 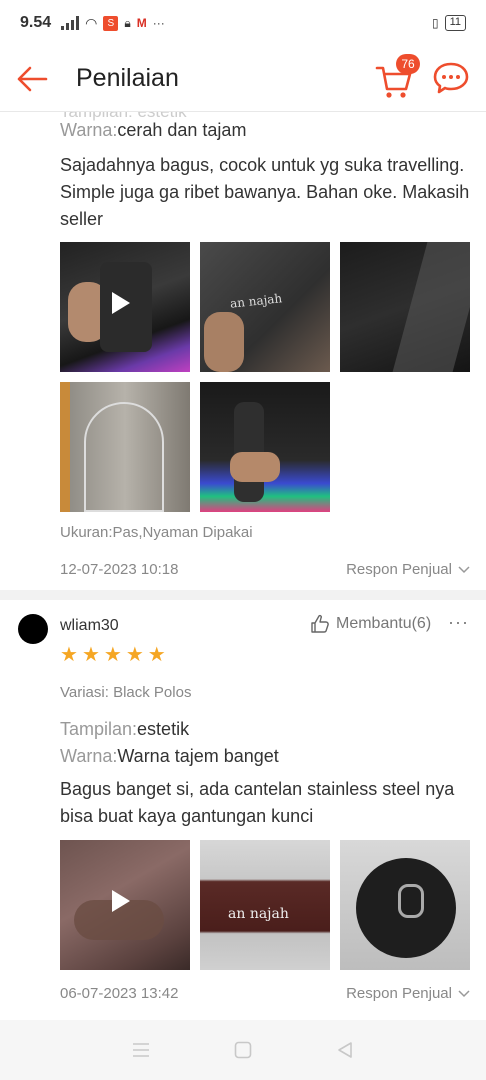 I want to click on review-appearance-attribute: Tampilan:estetik, so click(x=124, y=729).